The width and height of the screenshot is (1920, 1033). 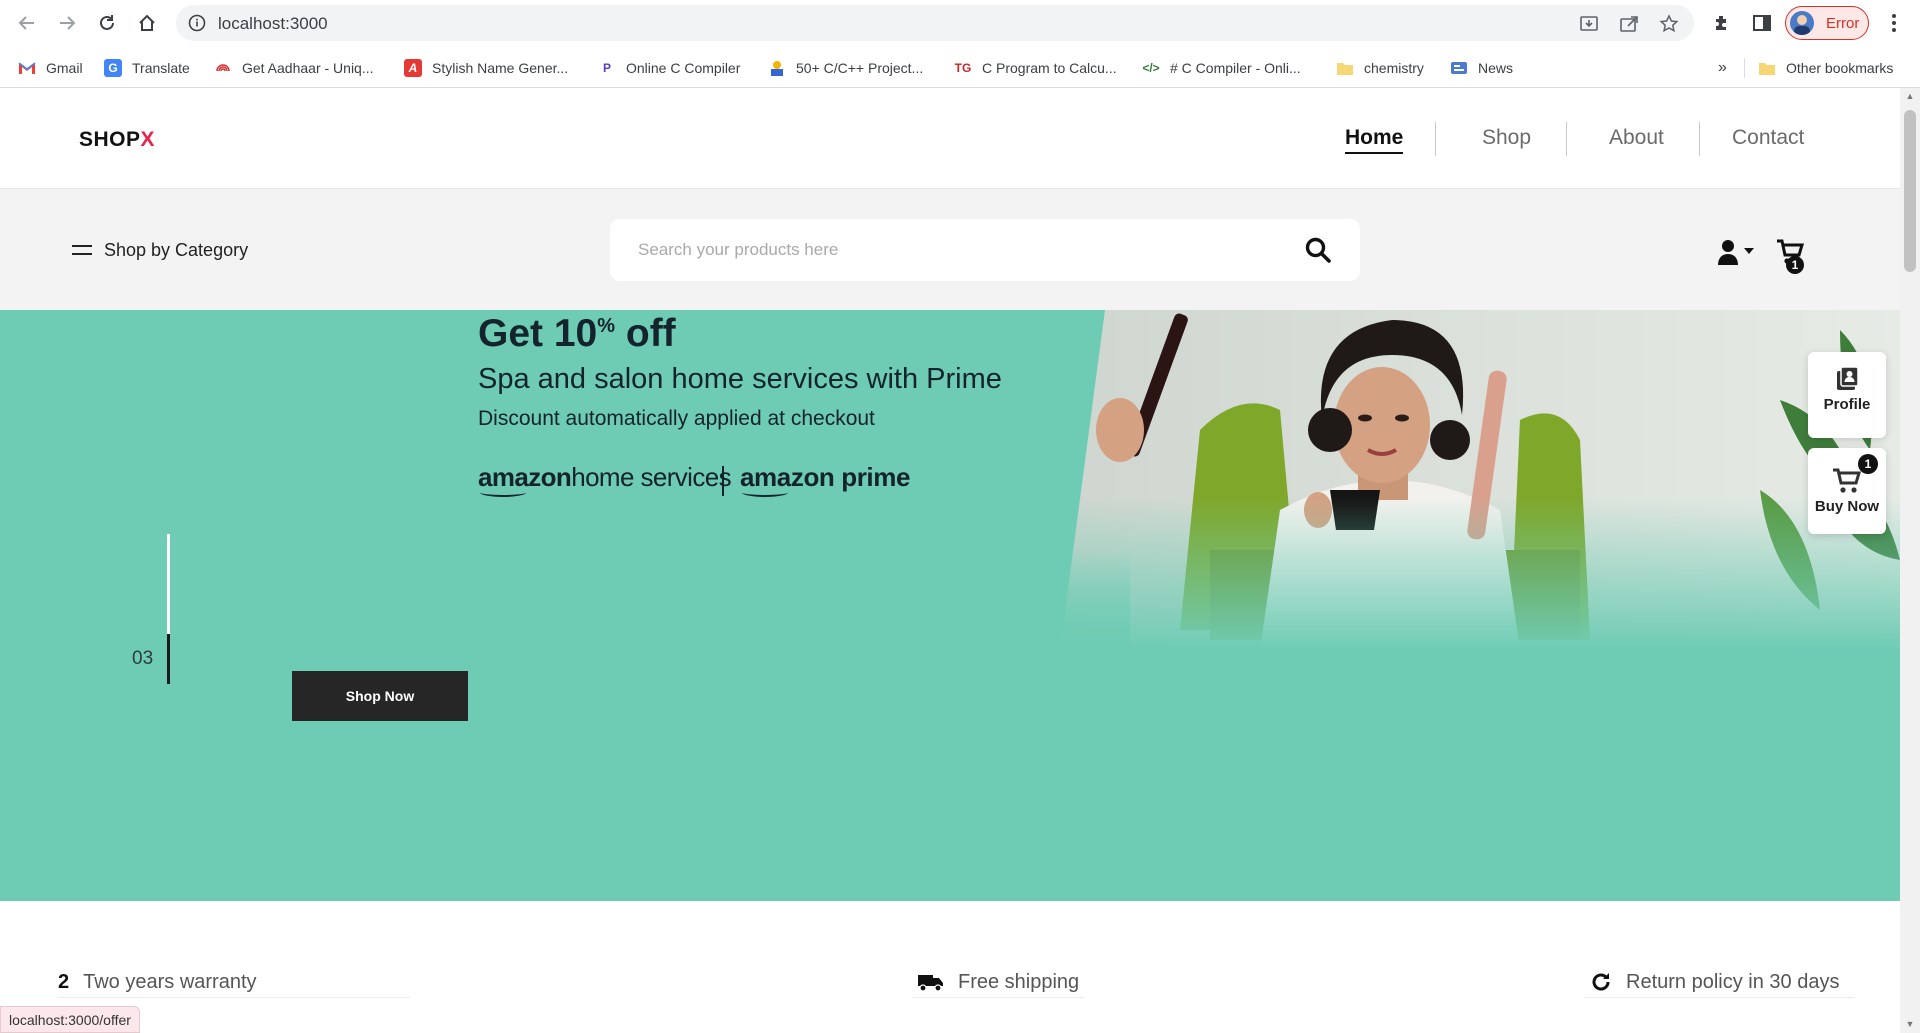 I want to click on scroll-up-arrow-icon: ▲, so click(x=1910, y=96).